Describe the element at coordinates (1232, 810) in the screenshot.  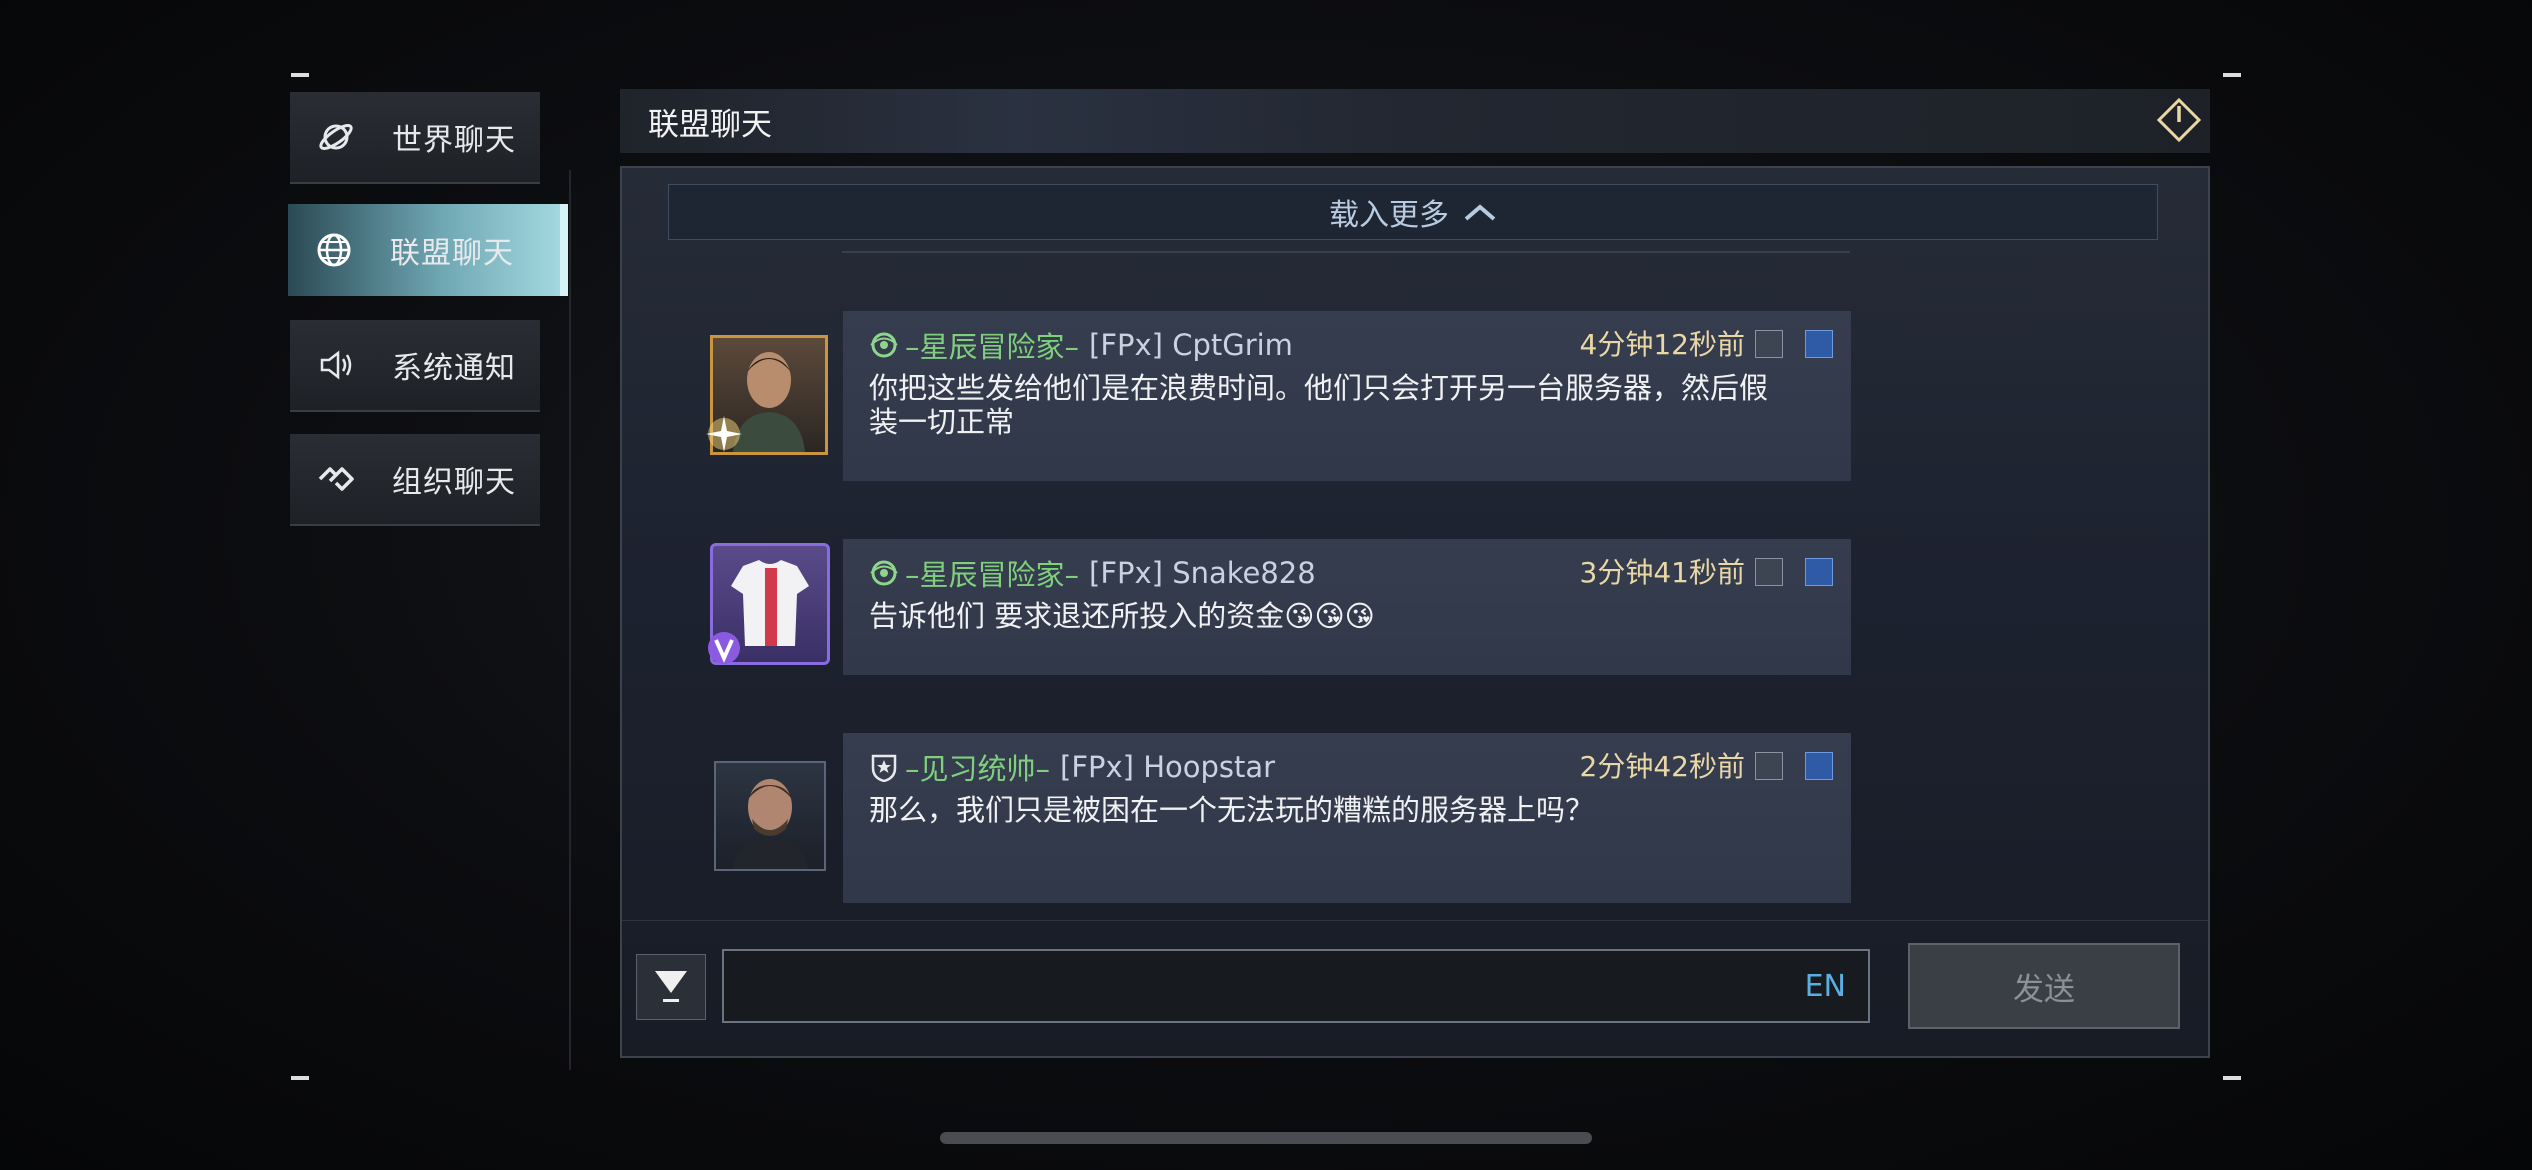
I see `message-text: 那么，我们只是被困在一个无法玩的糟糕的服务器上吗？` at that location.